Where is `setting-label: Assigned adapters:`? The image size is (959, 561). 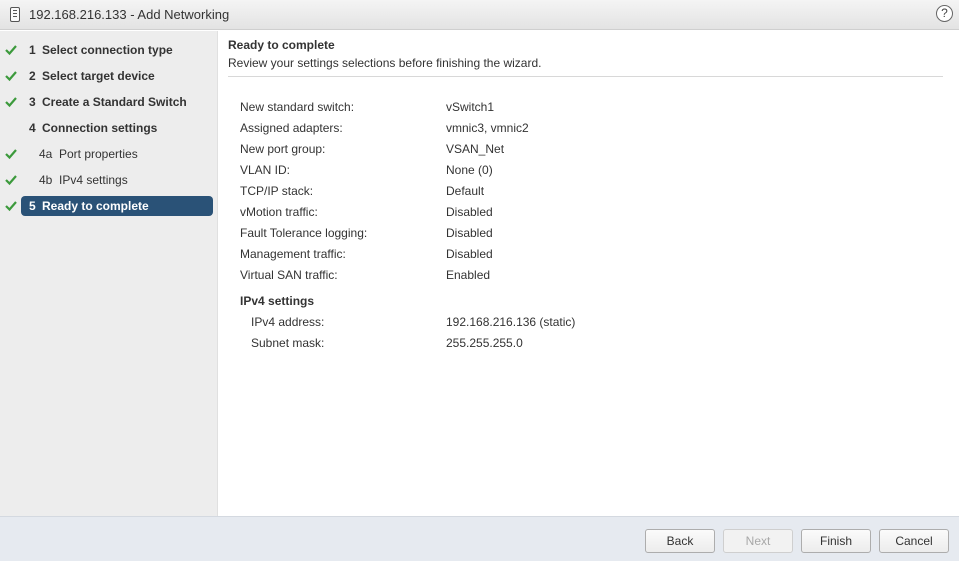
setting-label: Assigned adapters: is located at coordinates (291, 128).